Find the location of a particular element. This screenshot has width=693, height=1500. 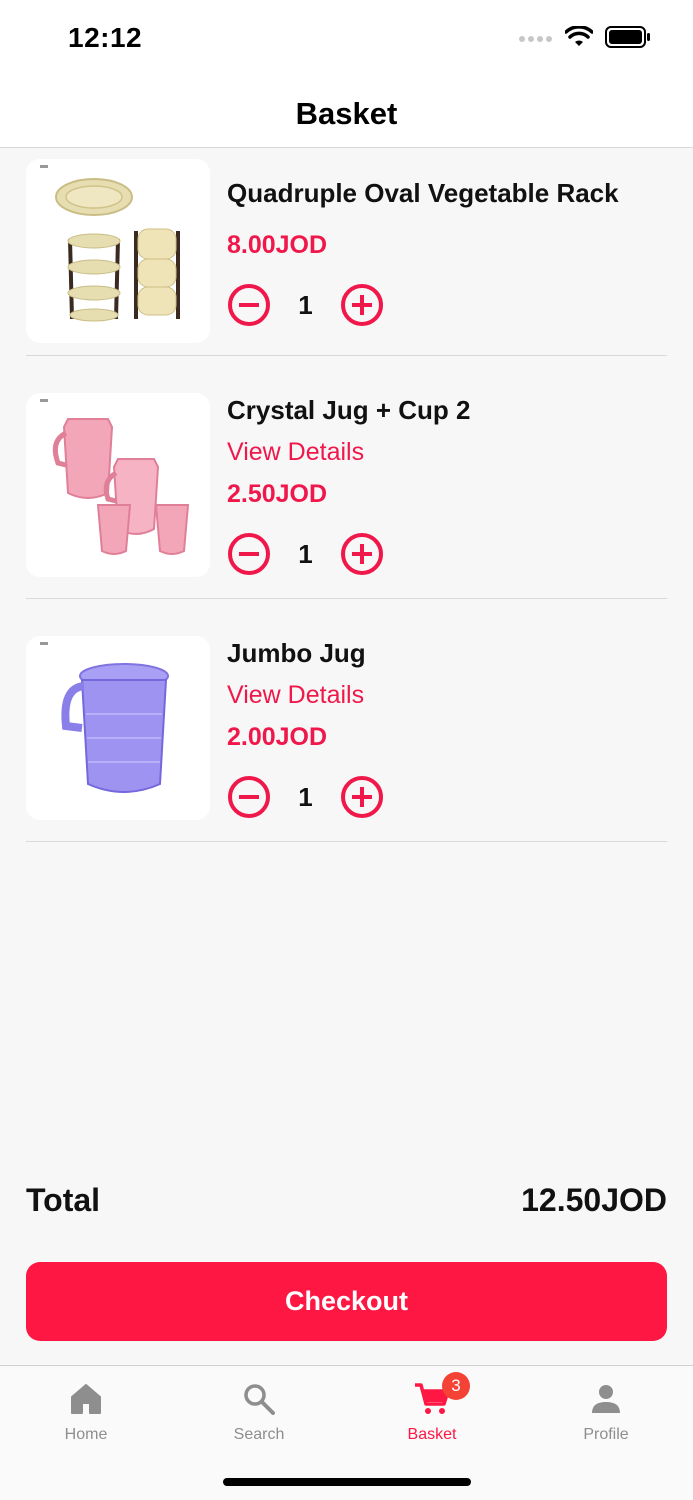

home-indicator is located at coordinates (347, 1482).